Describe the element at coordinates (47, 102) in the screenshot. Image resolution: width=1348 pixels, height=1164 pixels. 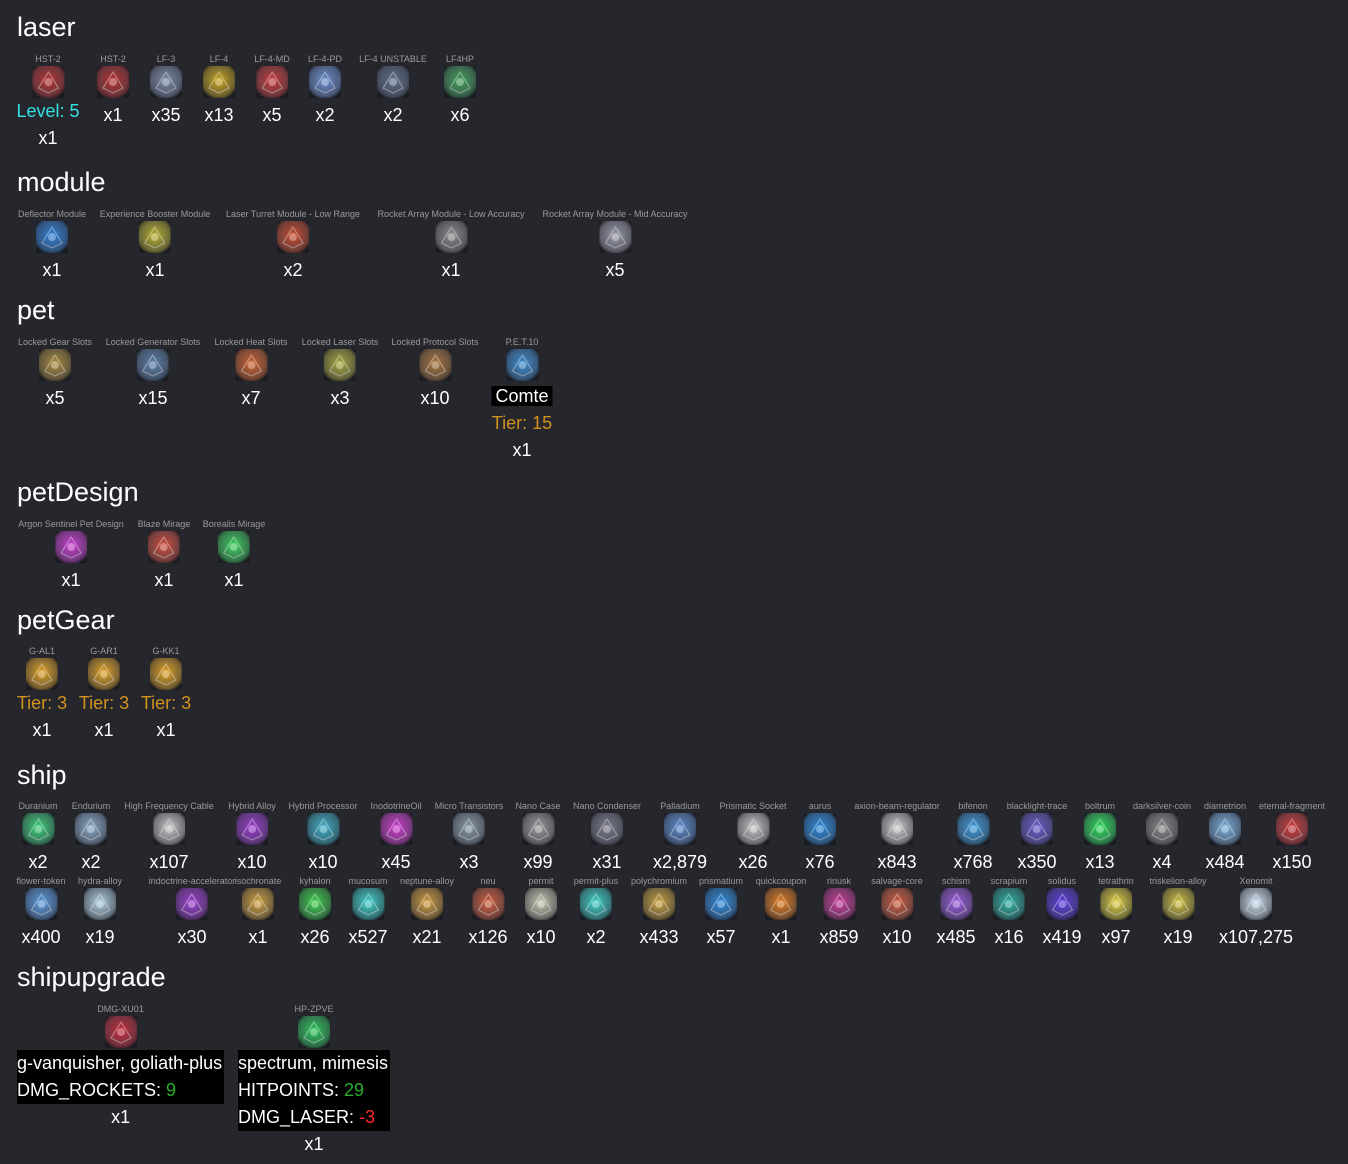
I see `item-hst-2: HST-2 Level: 5 x1` at that location.